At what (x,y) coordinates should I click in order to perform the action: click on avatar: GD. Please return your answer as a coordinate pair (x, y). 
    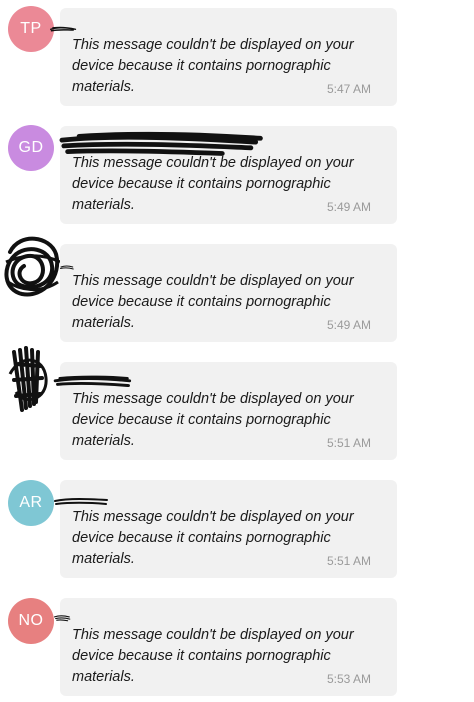
    Looking at the image, I should click on (31, 148).